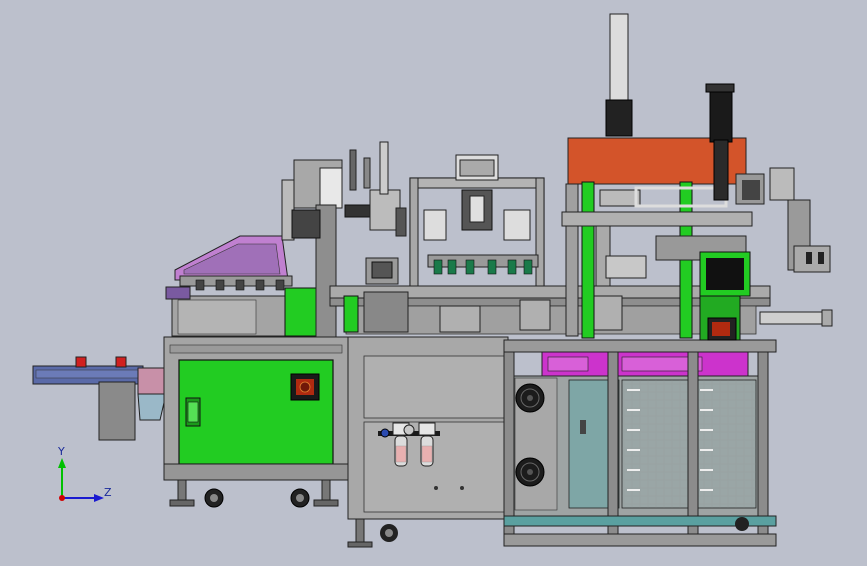 The width and height of the screenshot is (867, 566). What do you see at coordinates (84, 473) in the screenshot?
I see `coordinate-triad: Y Z` at bounding box center [84, 473].